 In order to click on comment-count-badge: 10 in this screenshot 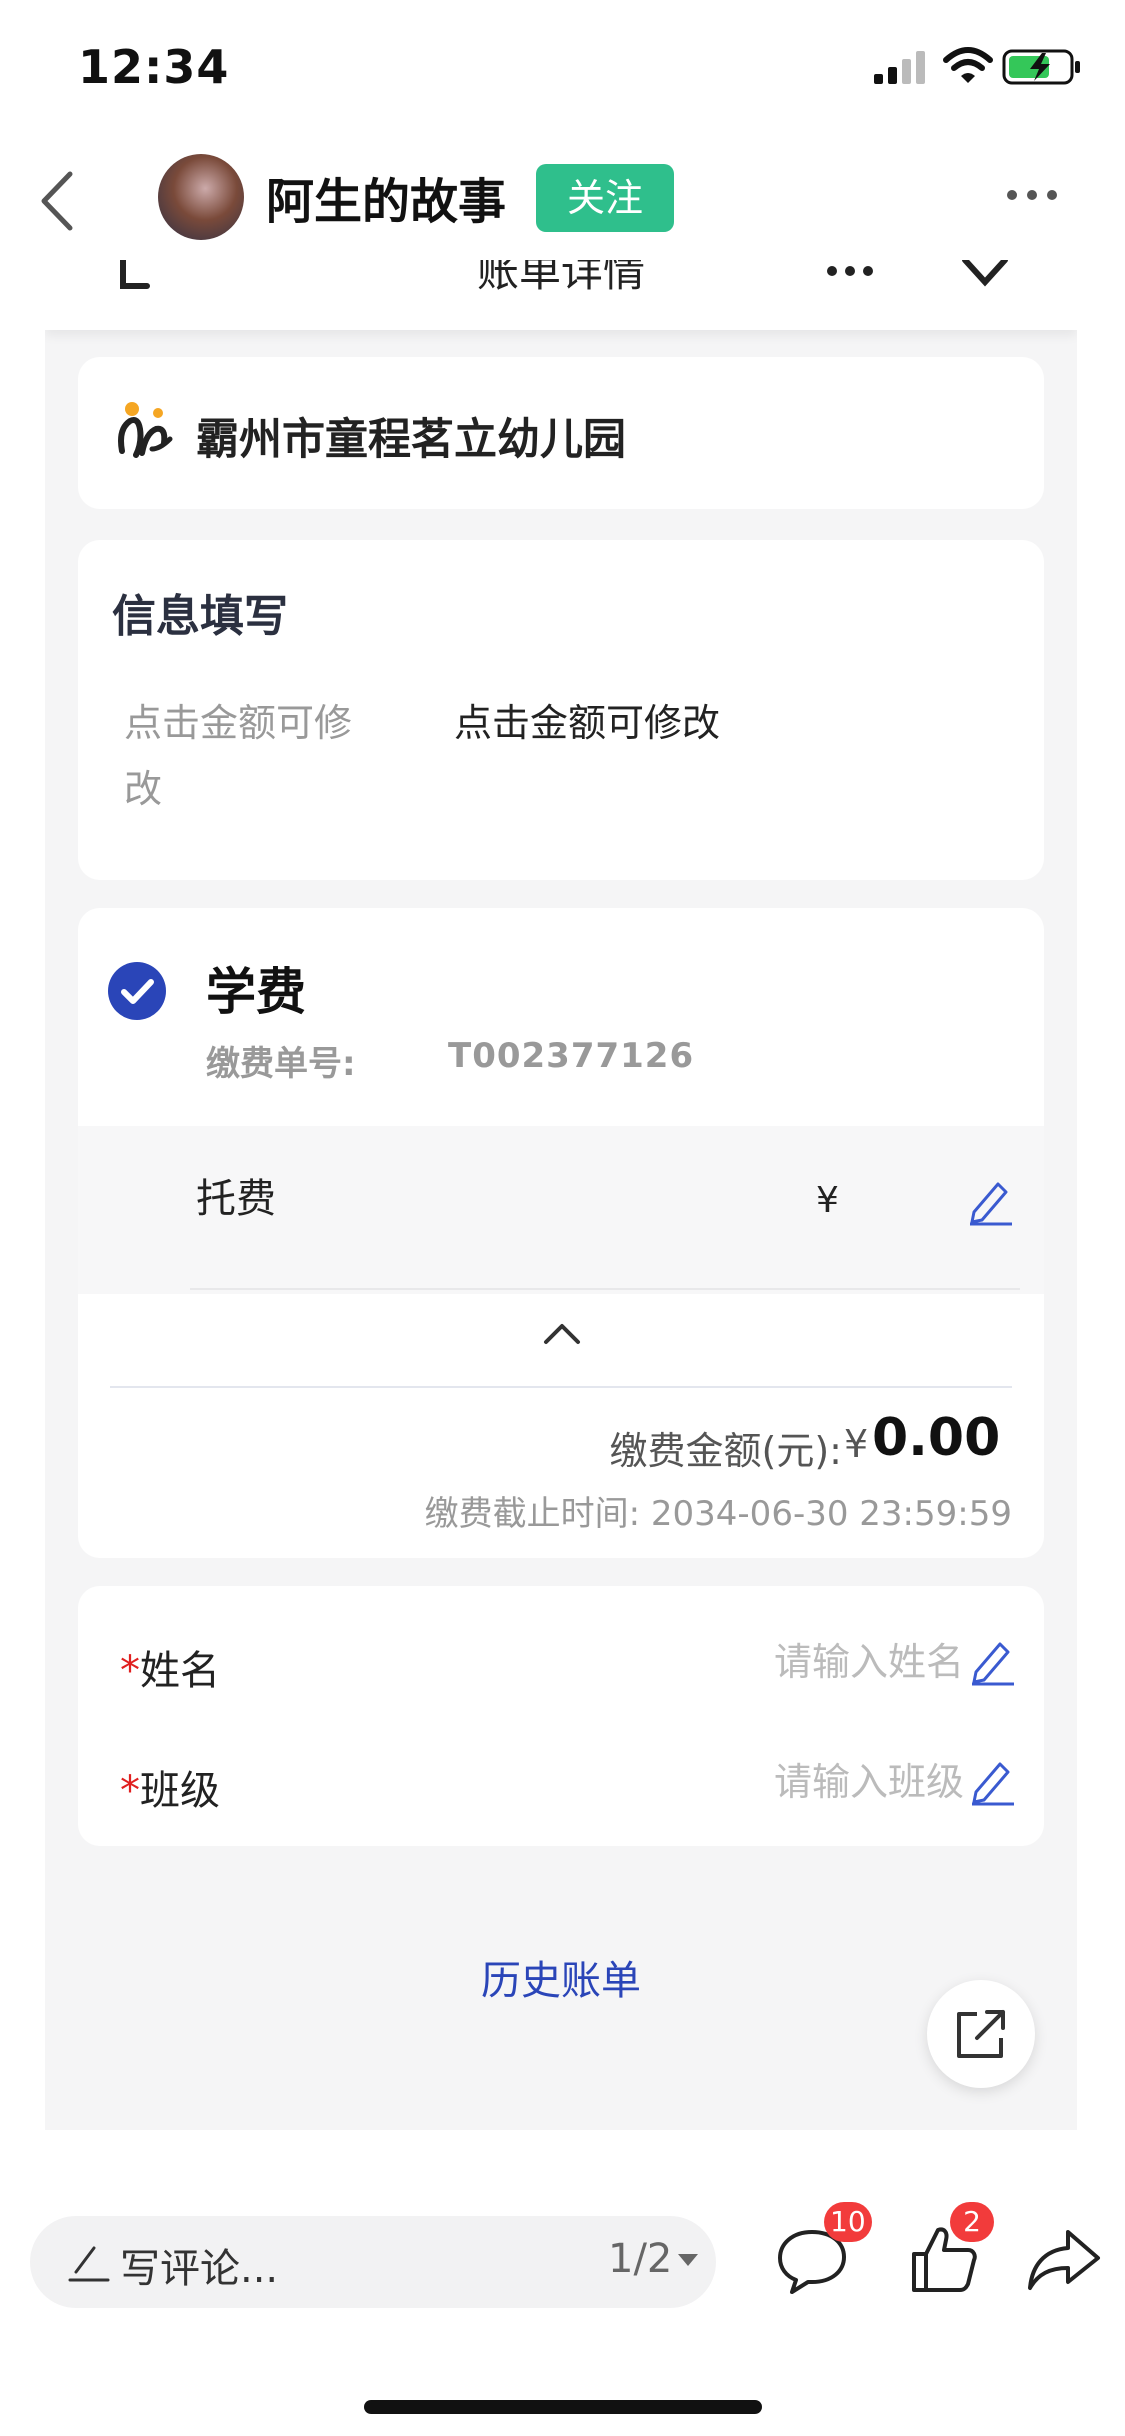, I will do `click(848, 2222)`.